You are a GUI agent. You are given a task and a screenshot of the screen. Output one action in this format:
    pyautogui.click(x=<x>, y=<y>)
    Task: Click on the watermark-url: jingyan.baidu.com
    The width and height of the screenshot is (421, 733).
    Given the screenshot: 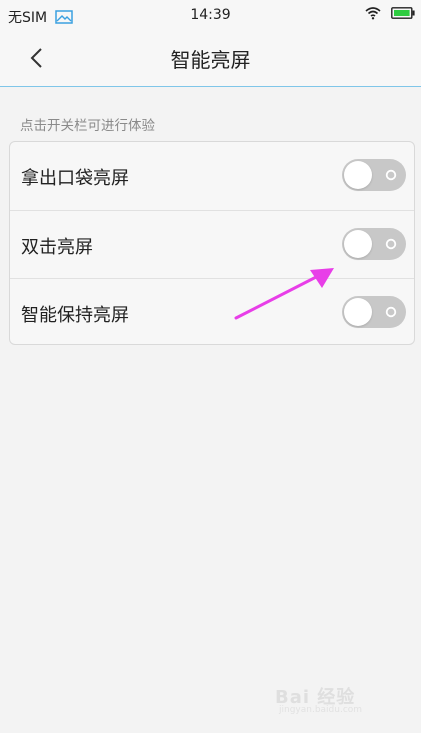 What is the action you would take?
    pyautogui.click(x=321, y=710)
    